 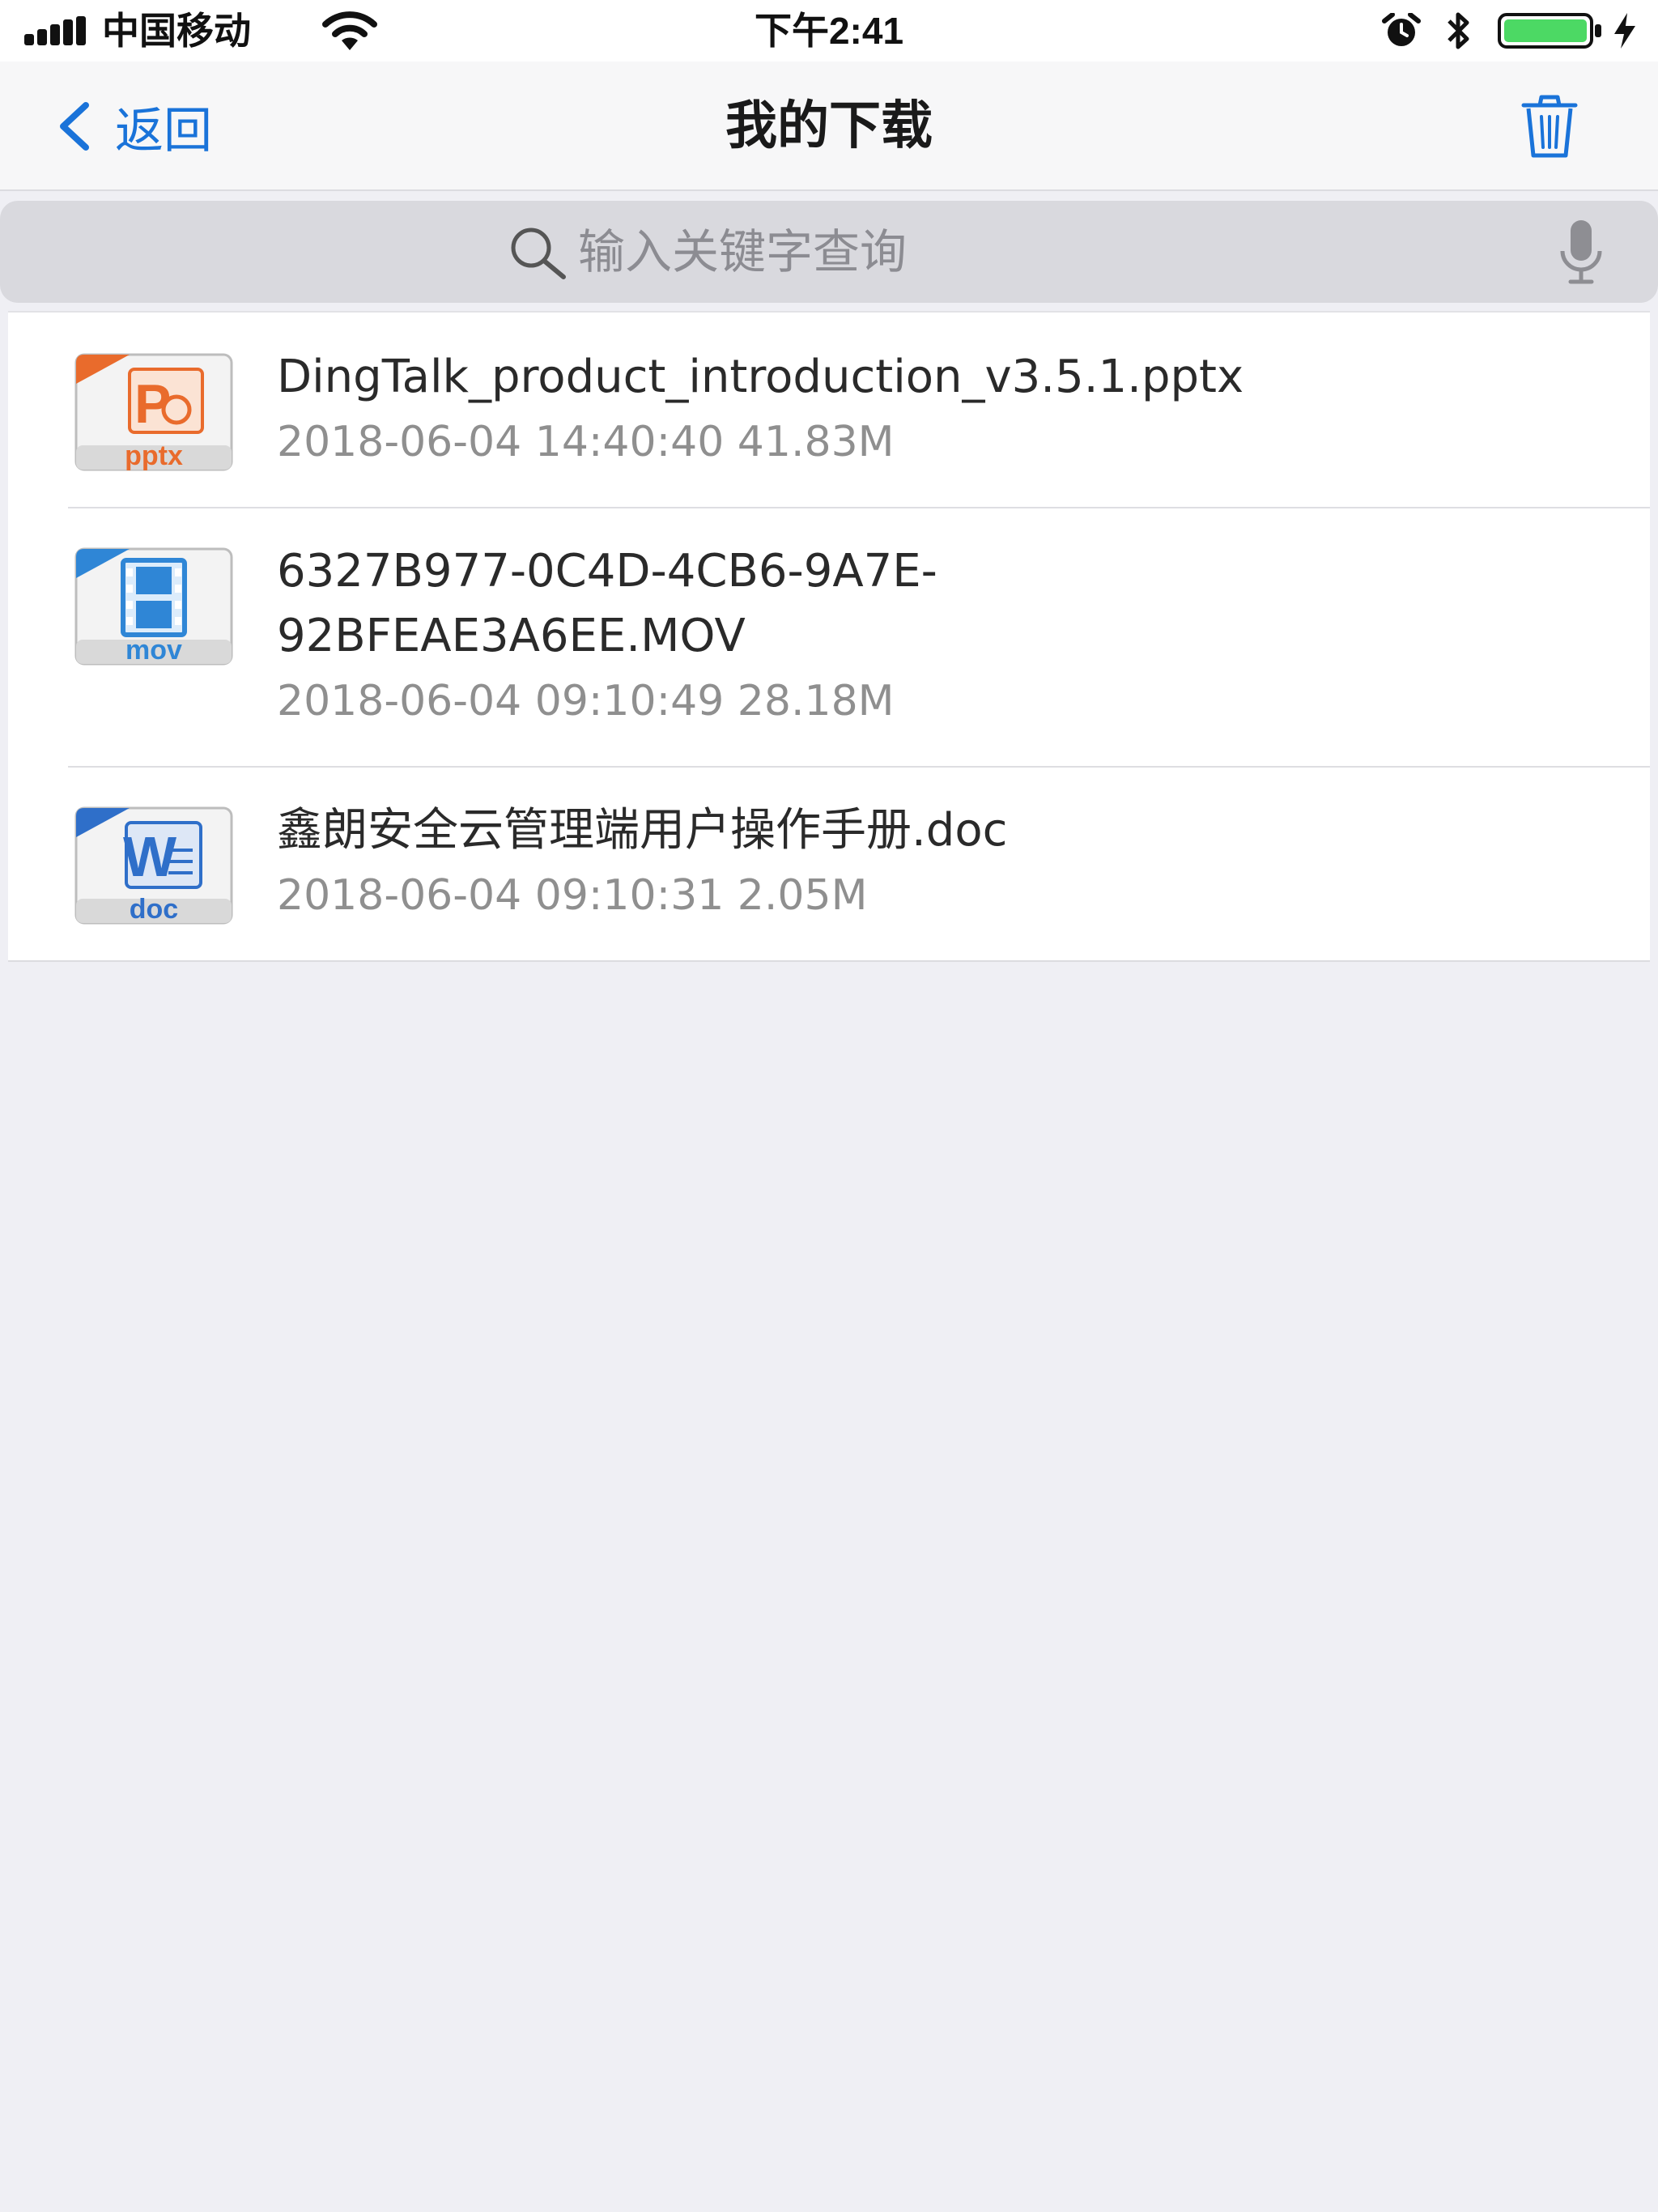 What do you see at coordinates (1401, 30) in the screenshot?
I see `alarm-icon` at bounding box center [1401, 30].